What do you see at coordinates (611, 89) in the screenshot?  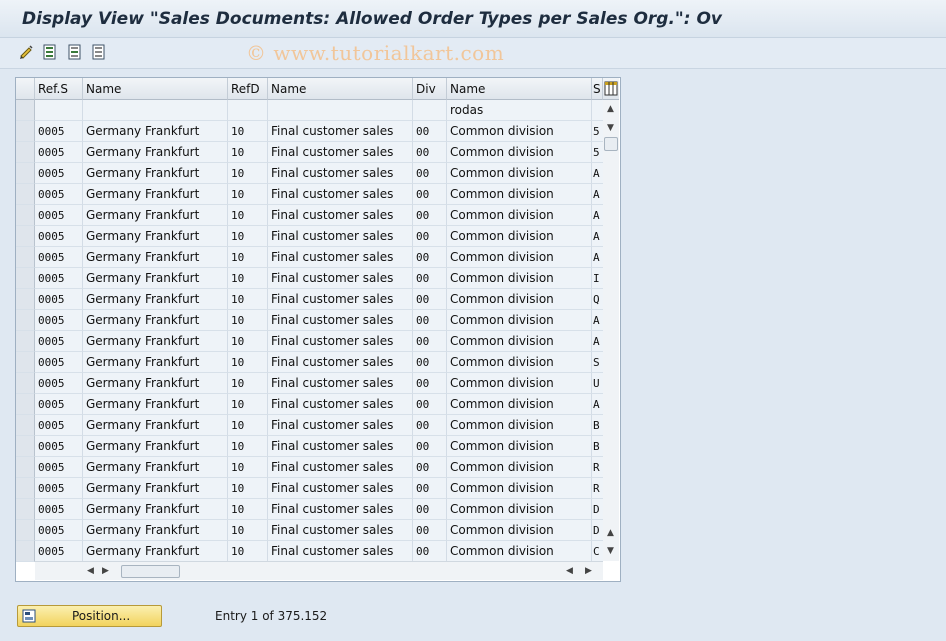 I see `column-settings-icon` at bounding box center [611, 89].